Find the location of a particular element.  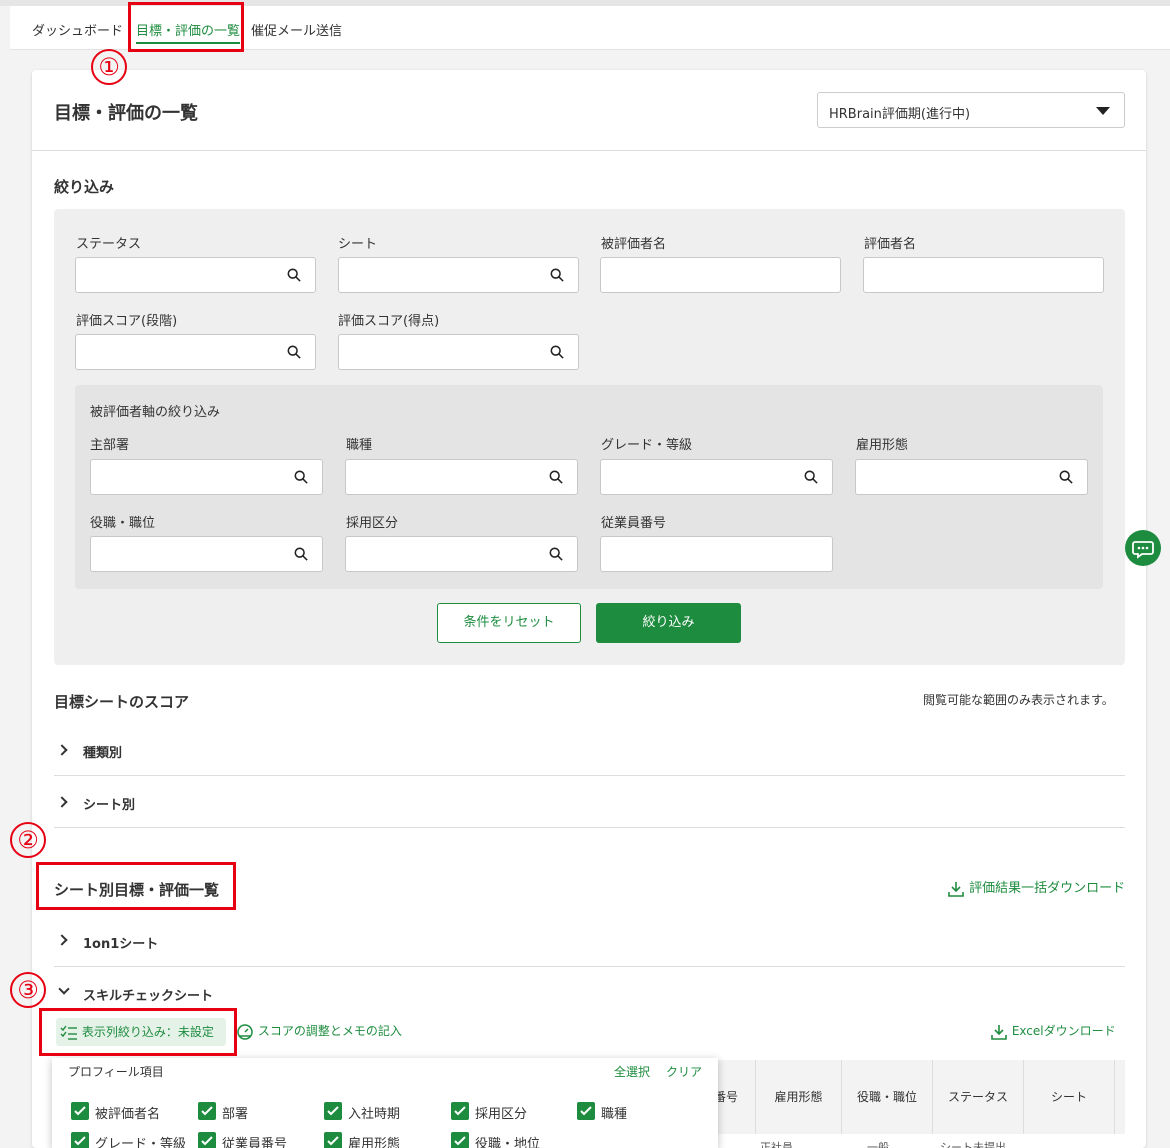

table-cell: 正社員 is located at coordinates (776, 1144).